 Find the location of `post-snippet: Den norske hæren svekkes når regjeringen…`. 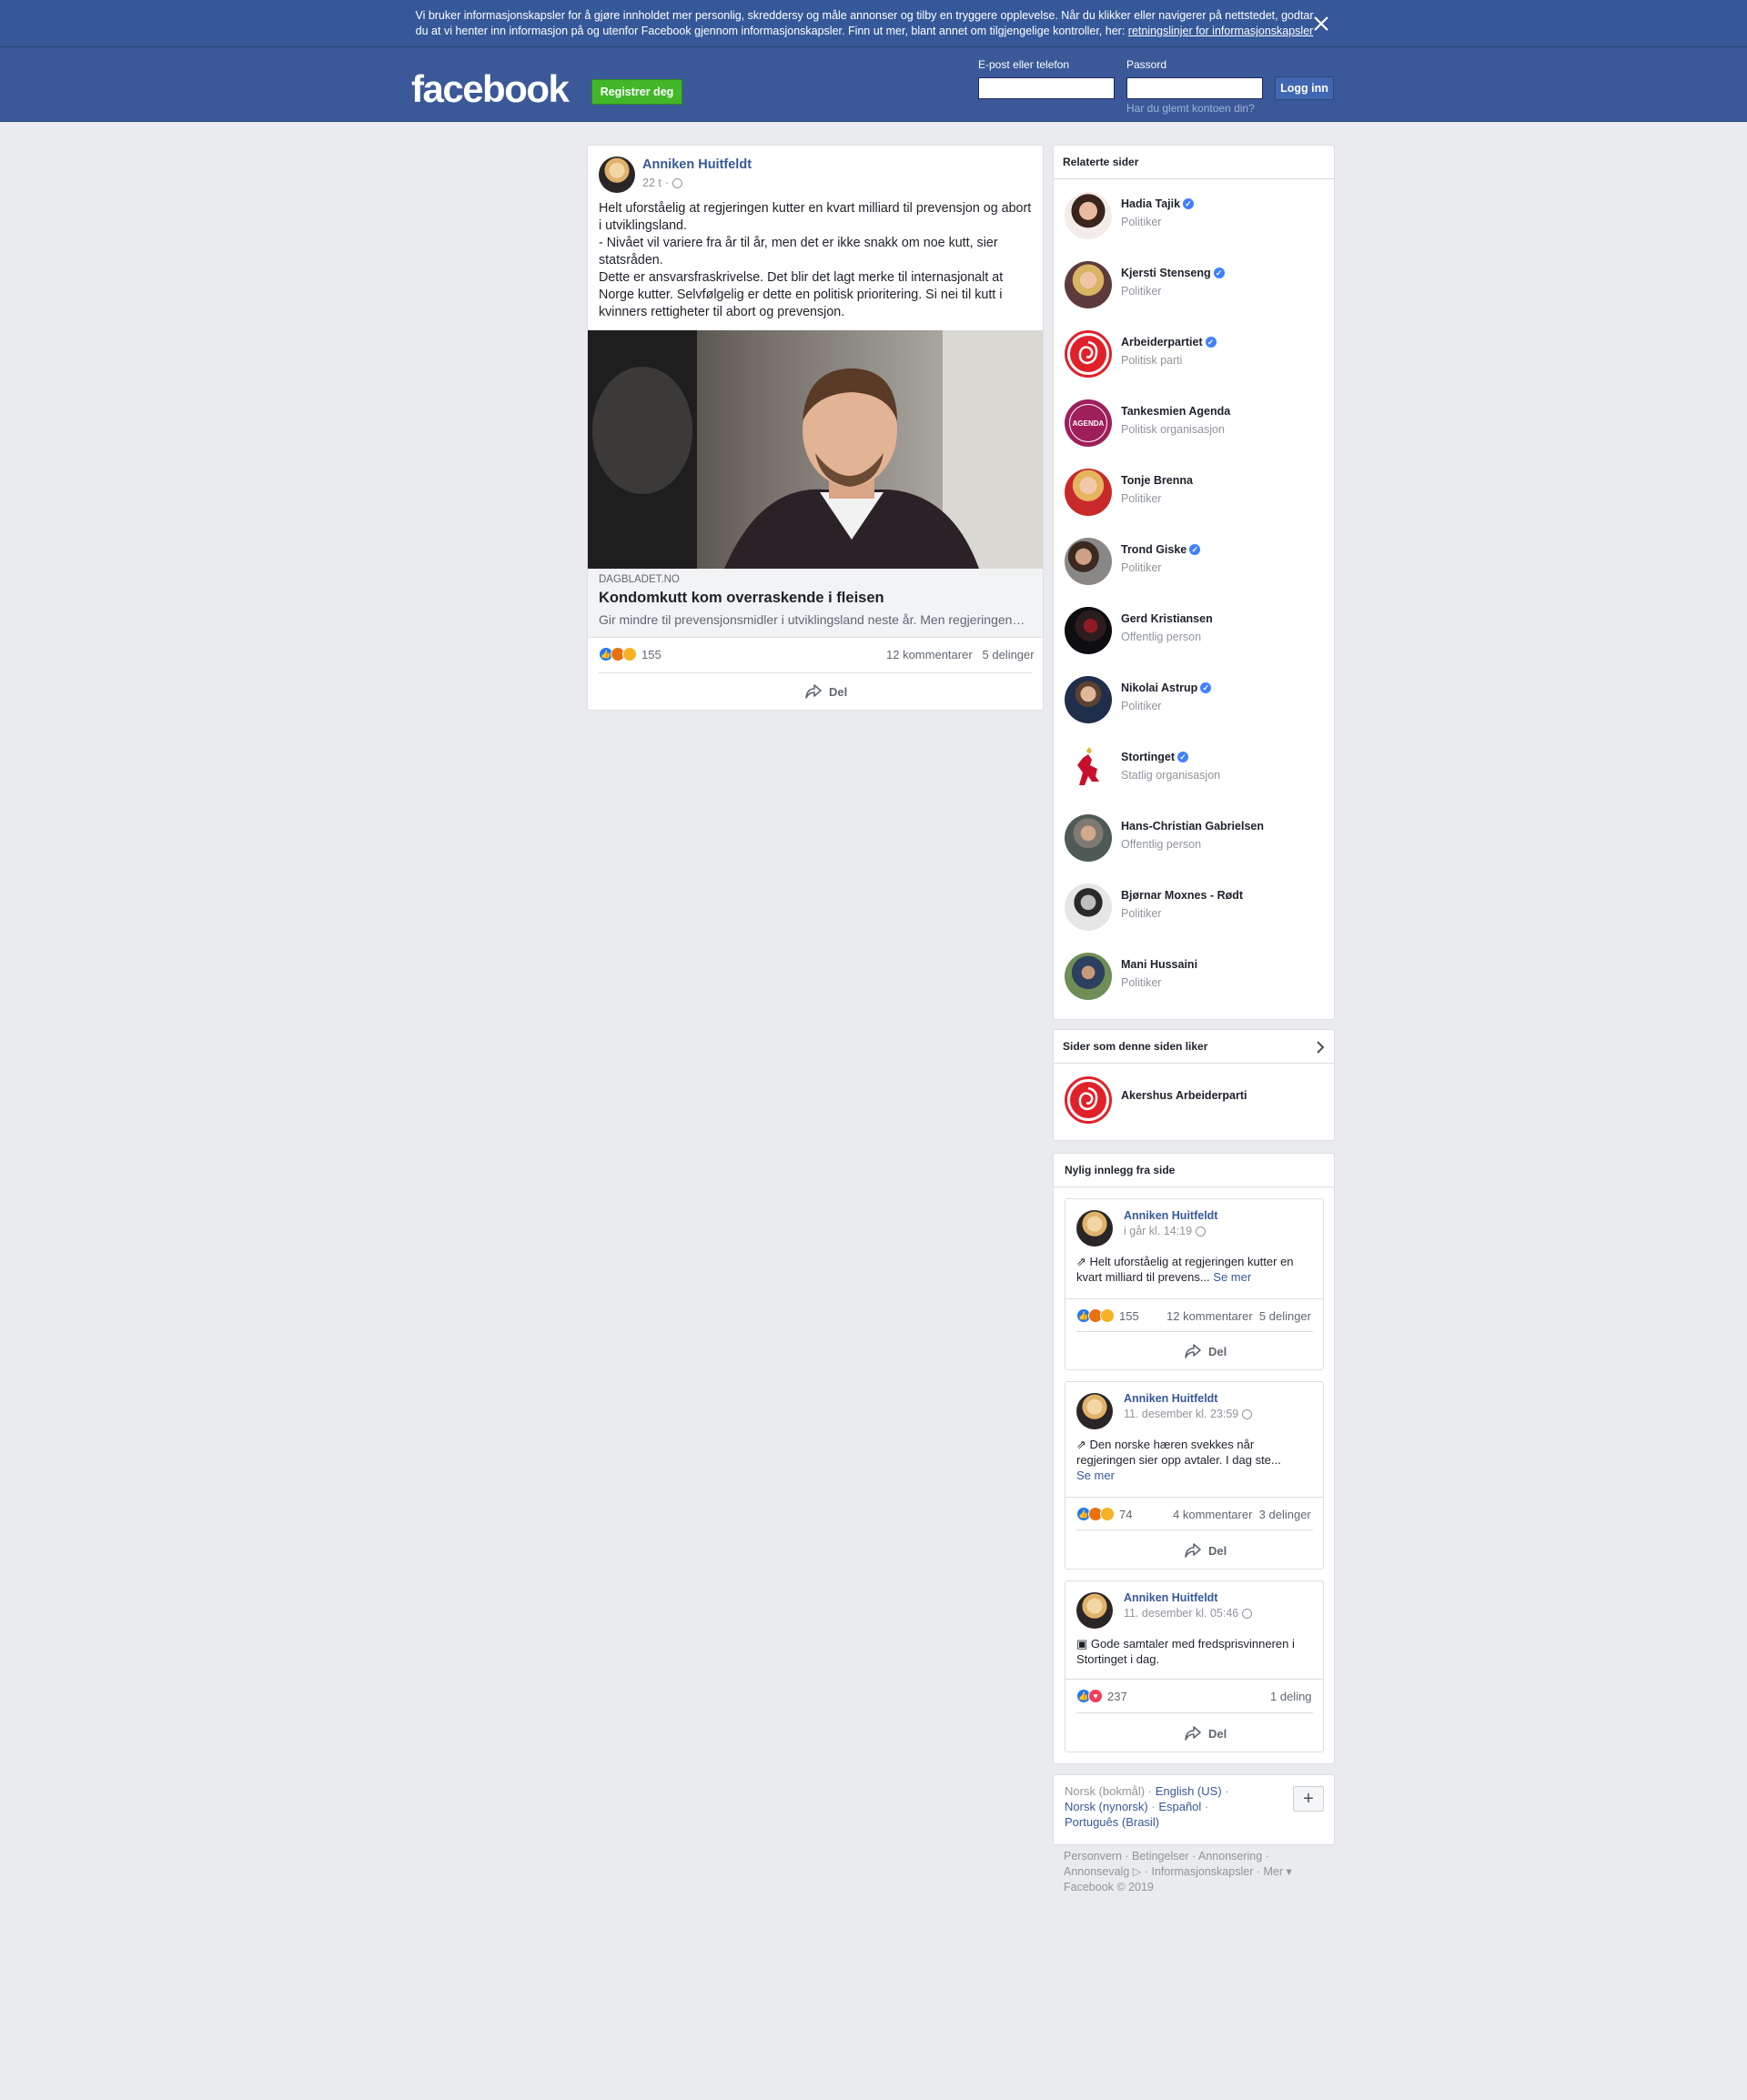

post-snippet: Den norske hæren svekkes når regjeringen… is located at coordinates (1179, 1452).